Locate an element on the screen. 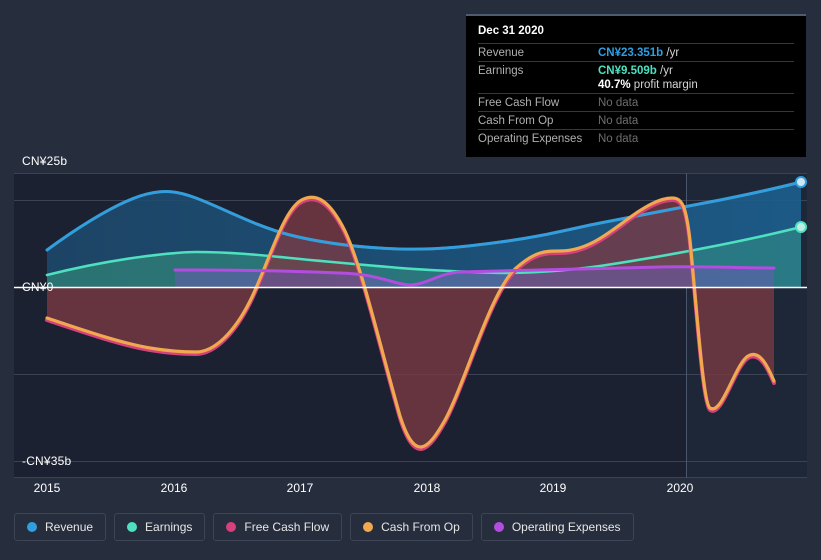 Image resolution: width=821 pixels, height=560 pixels. legend-item-label: Earnings is located at coordinates (169, 527).